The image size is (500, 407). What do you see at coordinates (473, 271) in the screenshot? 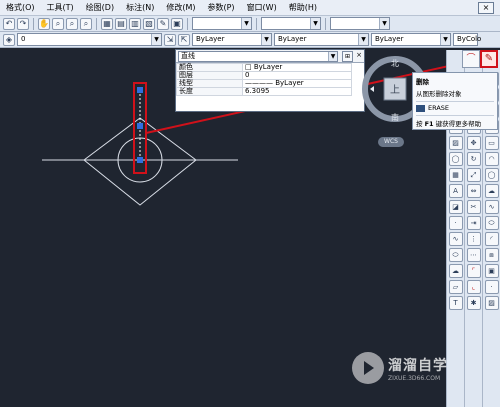
I see `chamfer-icon: ⌜` at bounding box center [473, 271].